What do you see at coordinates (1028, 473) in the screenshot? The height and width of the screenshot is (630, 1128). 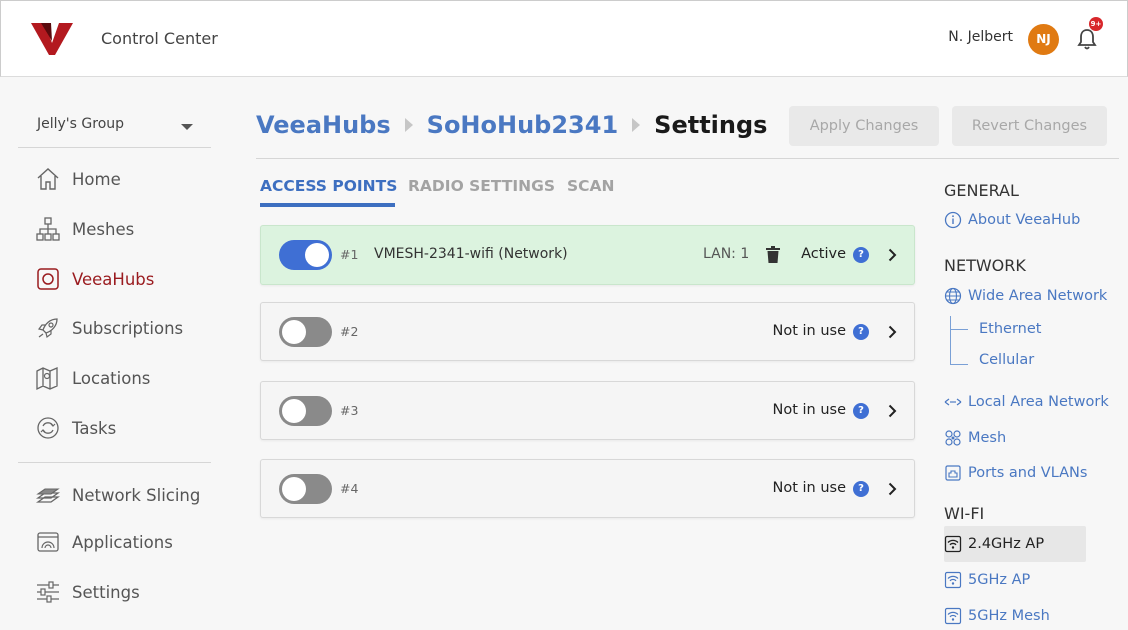 I see `nav-label: Ports and VLANs` at bounding box center [1028, 473].